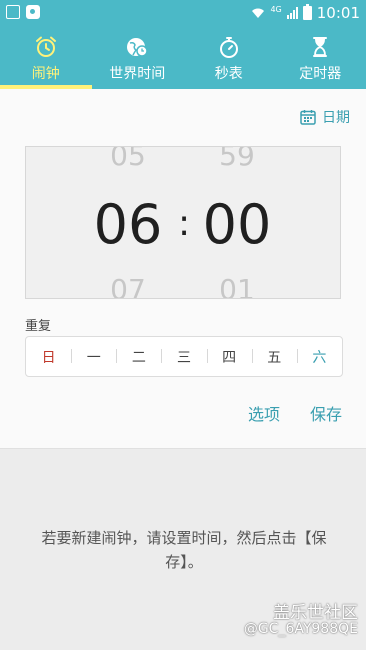  I want to click on day-saturday: 六, so click(319, 357).